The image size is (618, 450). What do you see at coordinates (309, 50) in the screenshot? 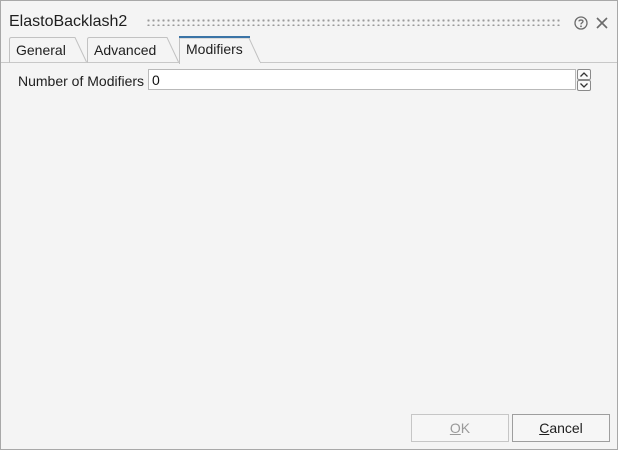
I see `tab-bar: General Advanced Modifiers` at bounding box center [309, 50].